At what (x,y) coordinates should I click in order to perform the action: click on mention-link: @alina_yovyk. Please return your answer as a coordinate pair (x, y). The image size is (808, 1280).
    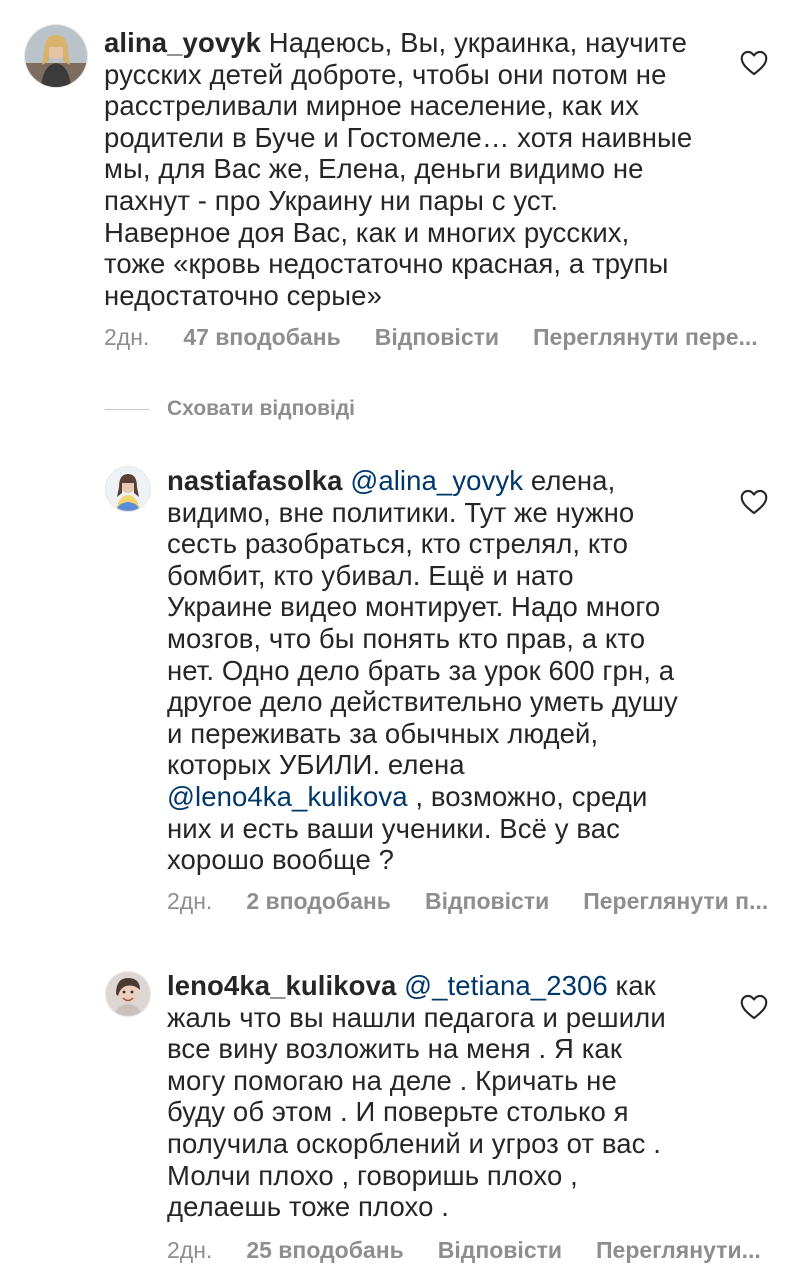
    Looking at the image, I should click on (436, 480).